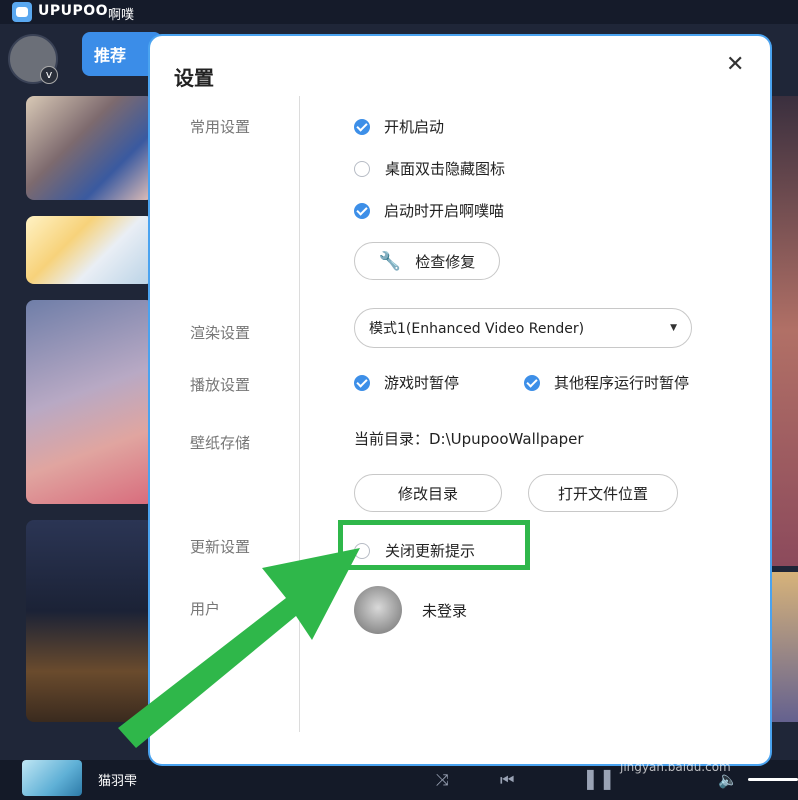 The width and height of the screenshot is (798, 800). Describe the element at coordinates (220, 443) in the screenshot. I see `section-storage-label: 壁纸存储` at that location.